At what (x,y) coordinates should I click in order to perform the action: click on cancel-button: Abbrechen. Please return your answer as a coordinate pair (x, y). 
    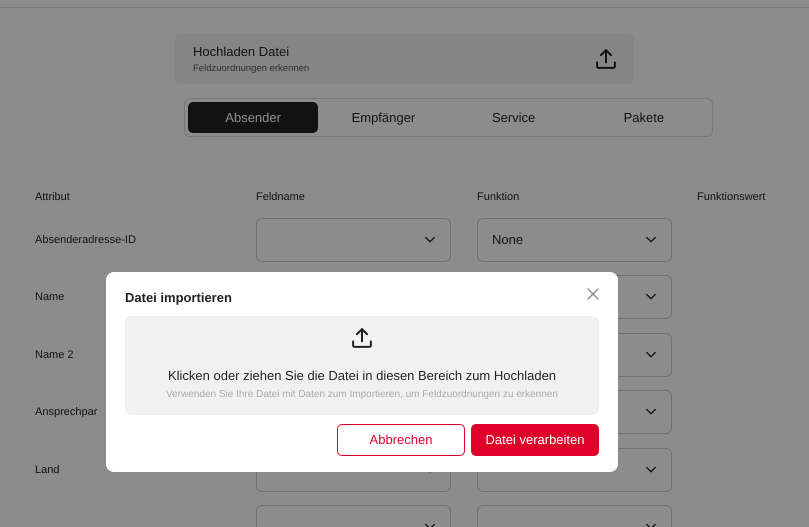
    Looking at the image, I should click on (401, 440).